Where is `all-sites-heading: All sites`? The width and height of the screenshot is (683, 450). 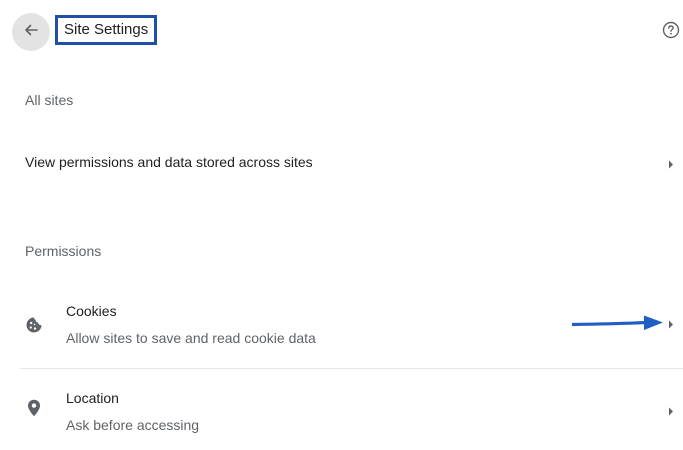
all-sites-heading: All sites is located at coordinates (49, 100).